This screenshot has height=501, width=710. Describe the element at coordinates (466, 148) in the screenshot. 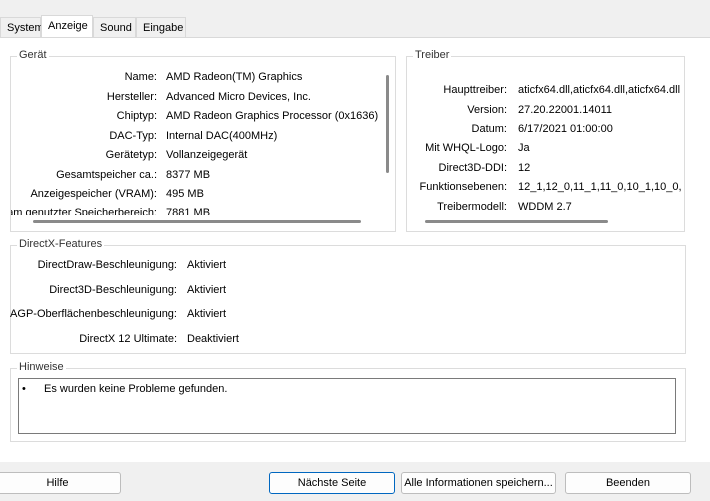

I see `driver-label: Mit WHQL-Logo:` at that location.